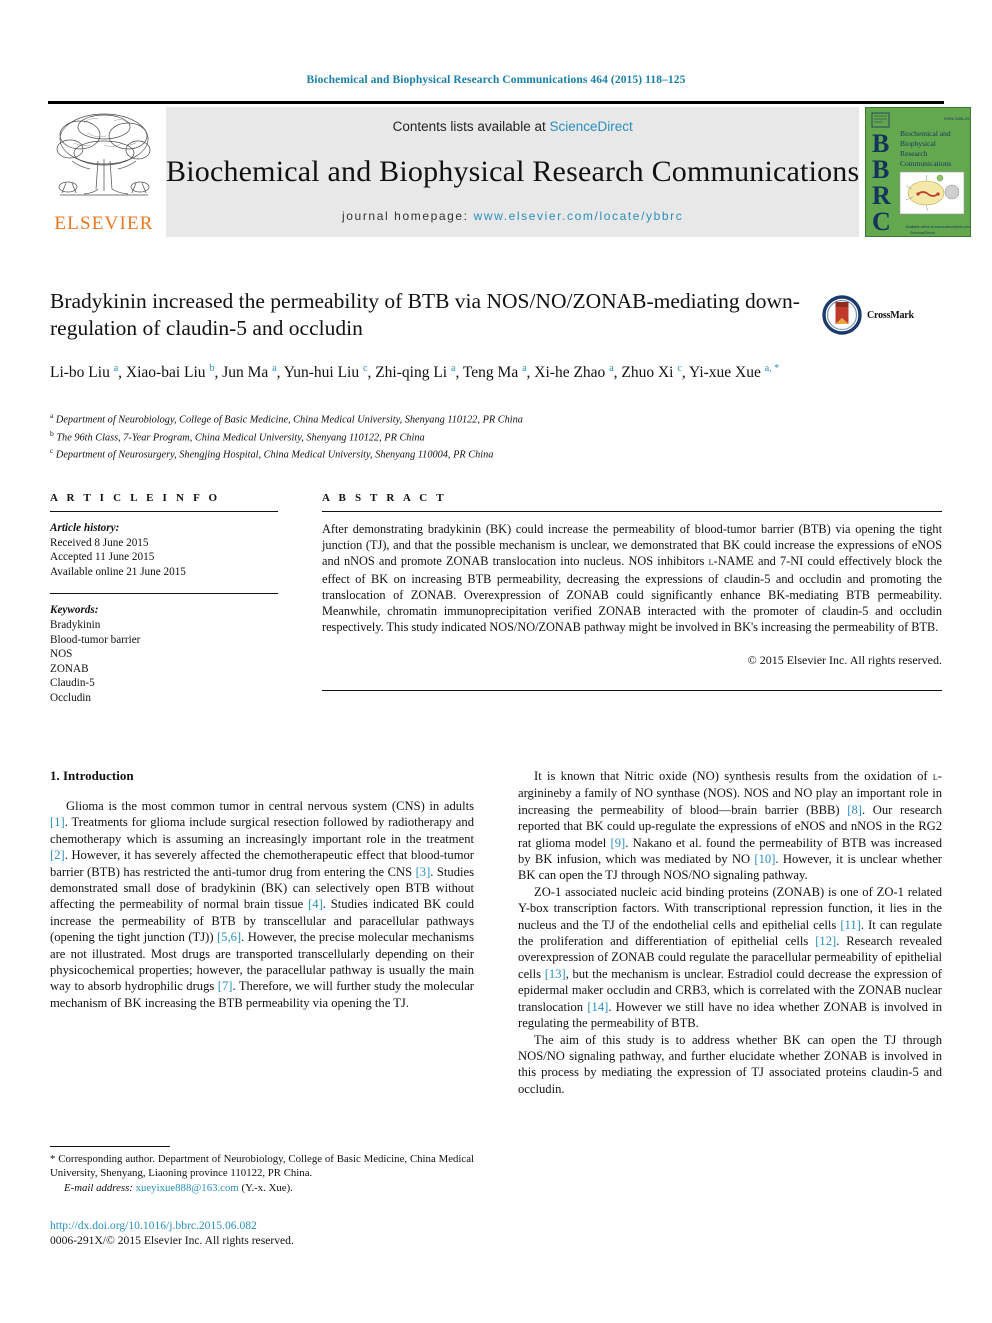 This screenshot has height=1323, width=992. I want to click on citation-link: [13], so click(555, 974).